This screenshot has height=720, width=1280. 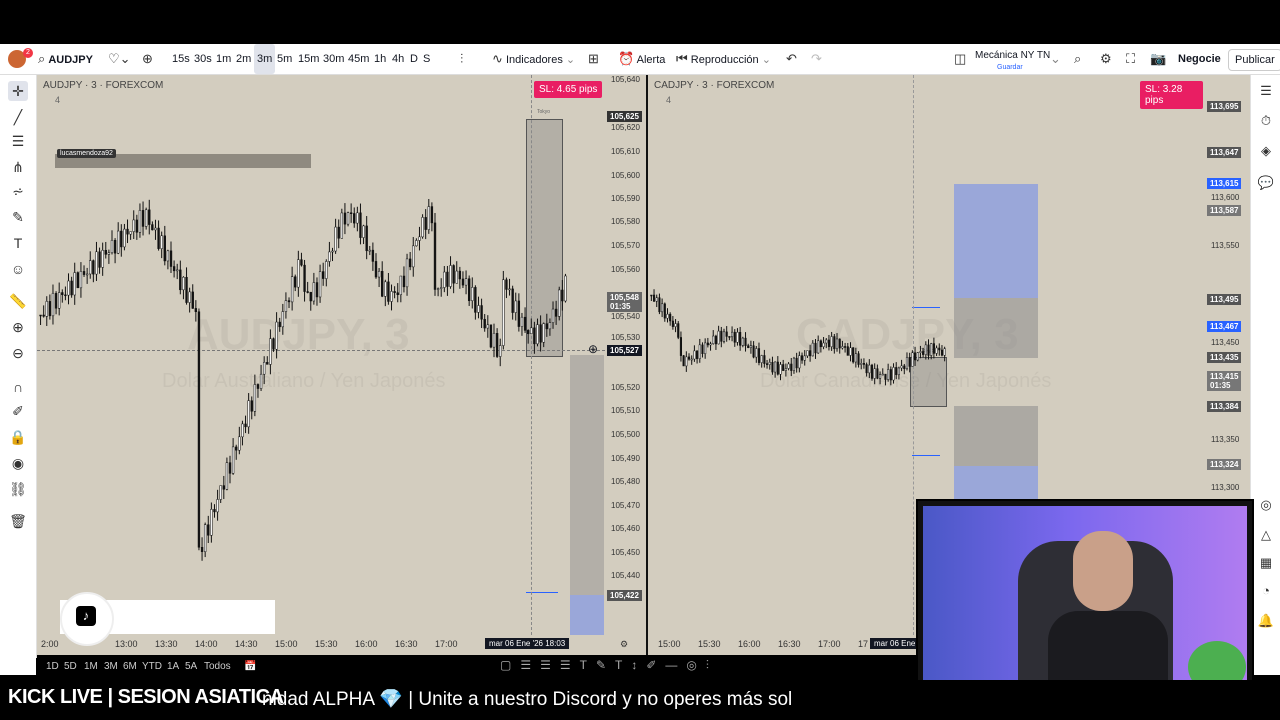 I want to click on tf-45m: 45m, so click(x=358, y=59).